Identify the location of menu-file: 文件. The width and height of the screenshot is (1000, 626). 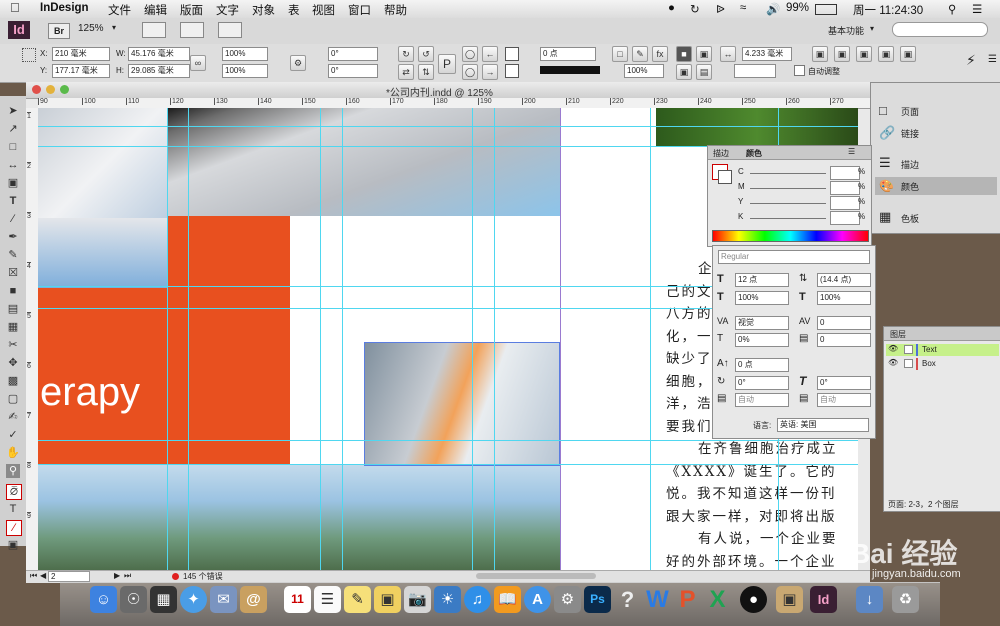
(119, 10).